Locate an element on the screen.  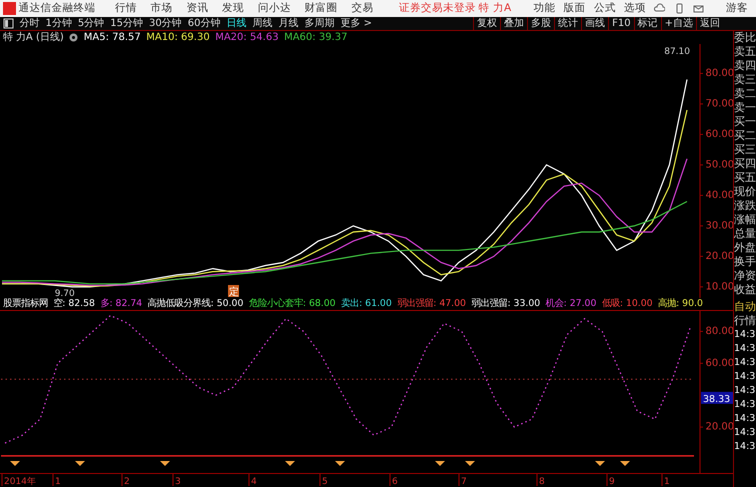
ma-name: MA20 is located at coordinates (229, 37).